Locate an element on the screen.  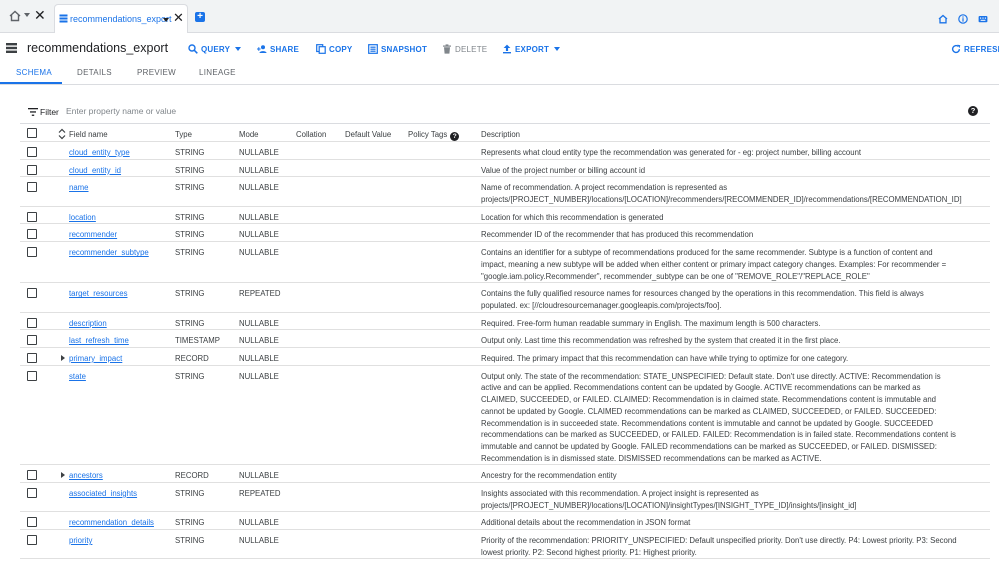
field-name-link: cloud_entity_type is located at coordinates (99, 153).